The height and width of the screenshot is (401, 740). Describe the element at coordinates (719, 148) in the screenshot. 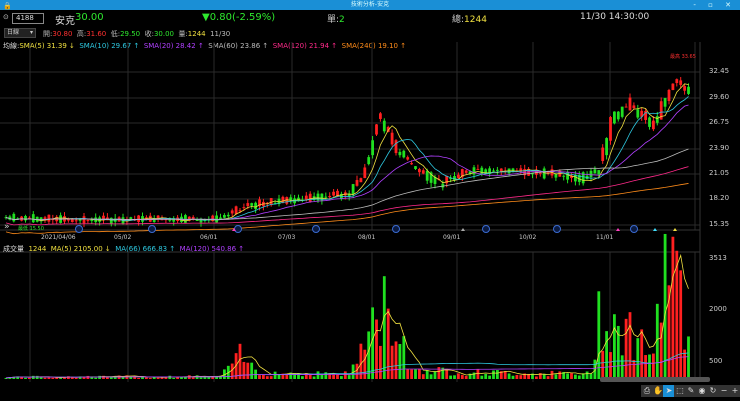

I see `price-axis-label: 23.90` at that location.